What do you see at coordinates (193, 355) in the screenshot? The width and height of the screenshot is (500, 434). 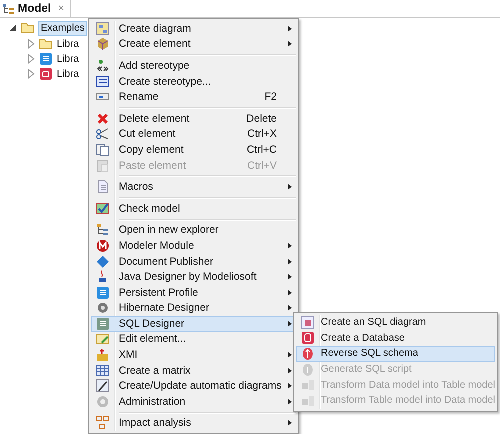 I see `menu-item: XMI` at bounding box center [193, 355].